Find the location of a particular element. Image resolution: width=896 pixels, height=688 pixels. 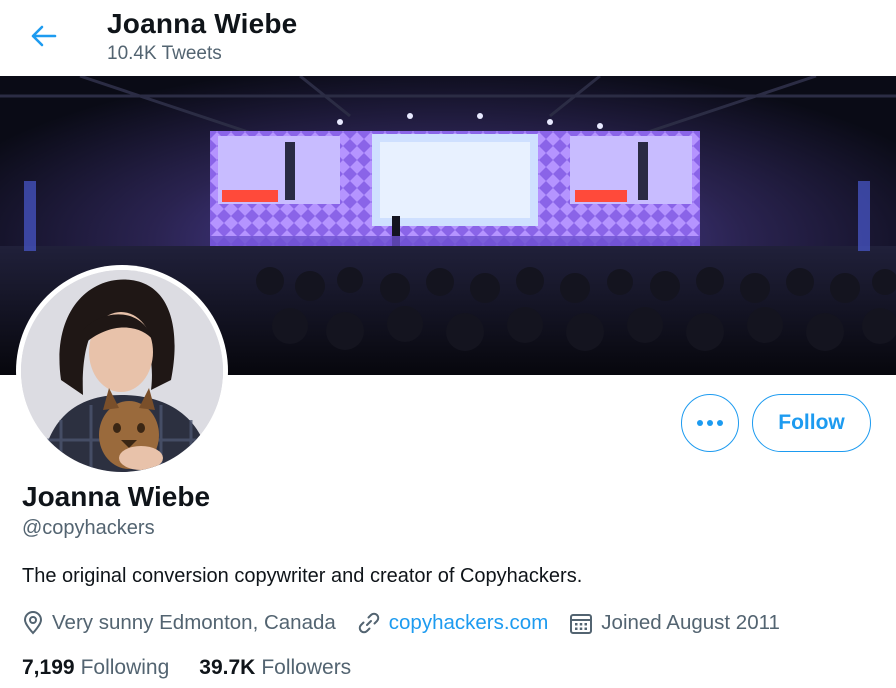

followers-link: 39.7K Followers is located at coordinates (275, 668).